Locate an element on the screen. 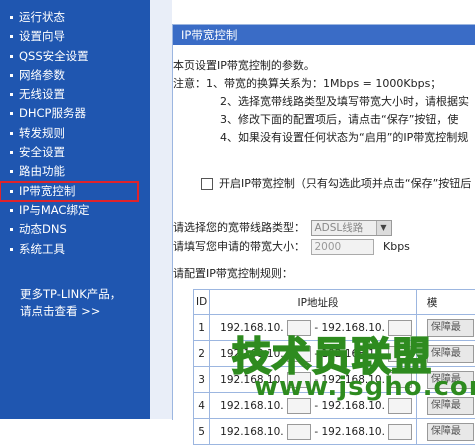 The width and height of the screenshot is (475, 445). ip-end-input is located at coordinates (400, 432).